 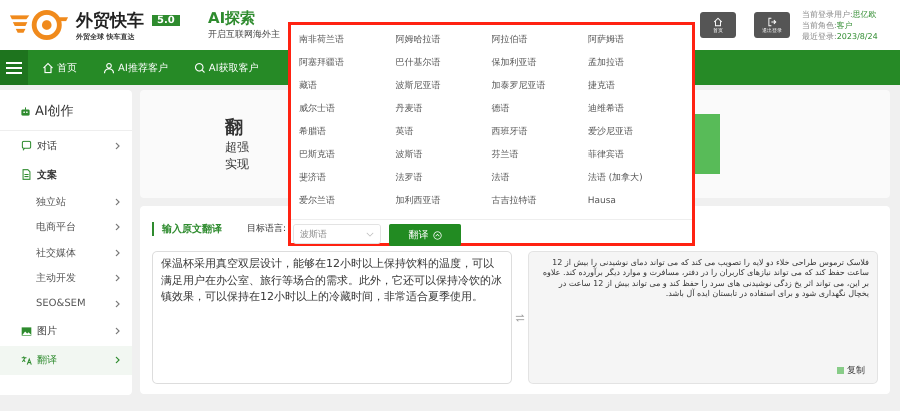 What do you see at coordinates (347, 63) in the screenshot?
I see `language-option: 阿塞拜疆语` at bounding box center [347, 63].